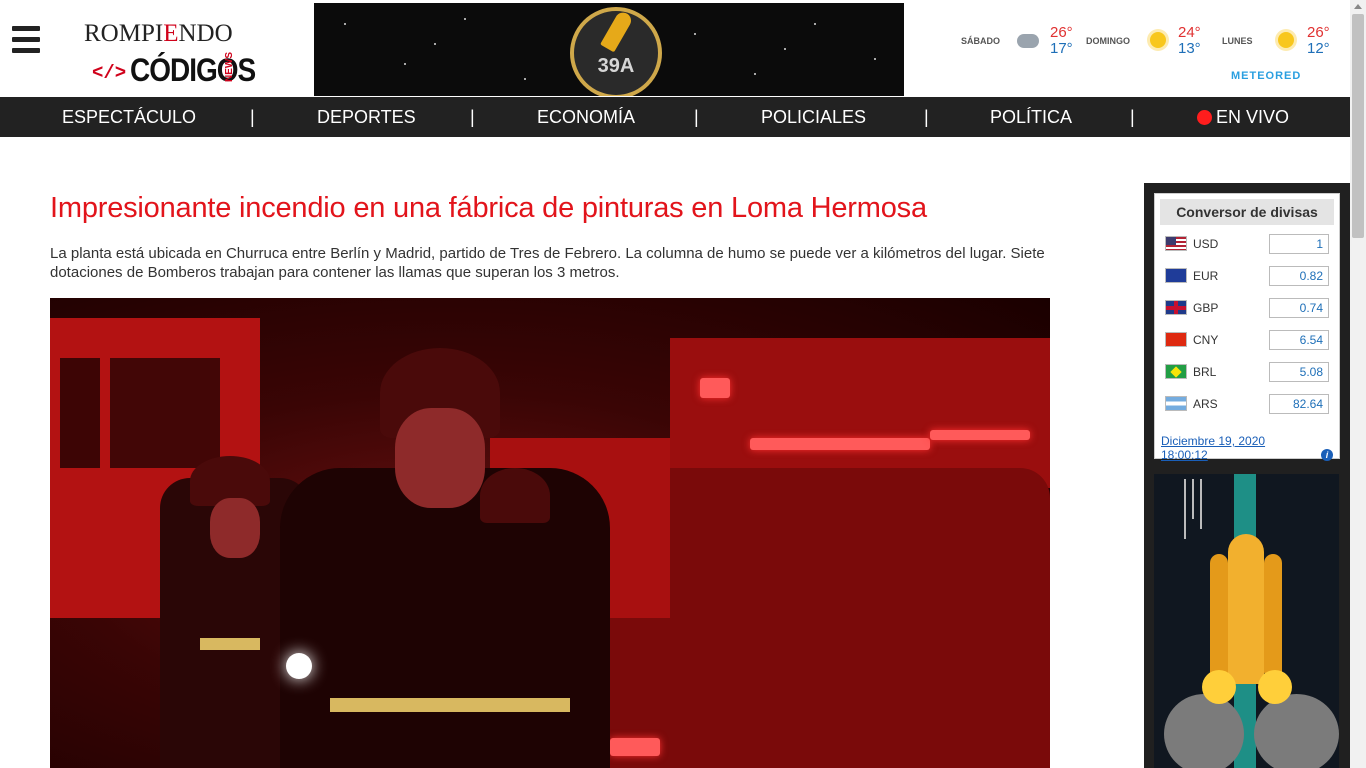  Describe the element at coordinates (1206, 308) in the screenshot. I see `currency-code: GBP` at that location.